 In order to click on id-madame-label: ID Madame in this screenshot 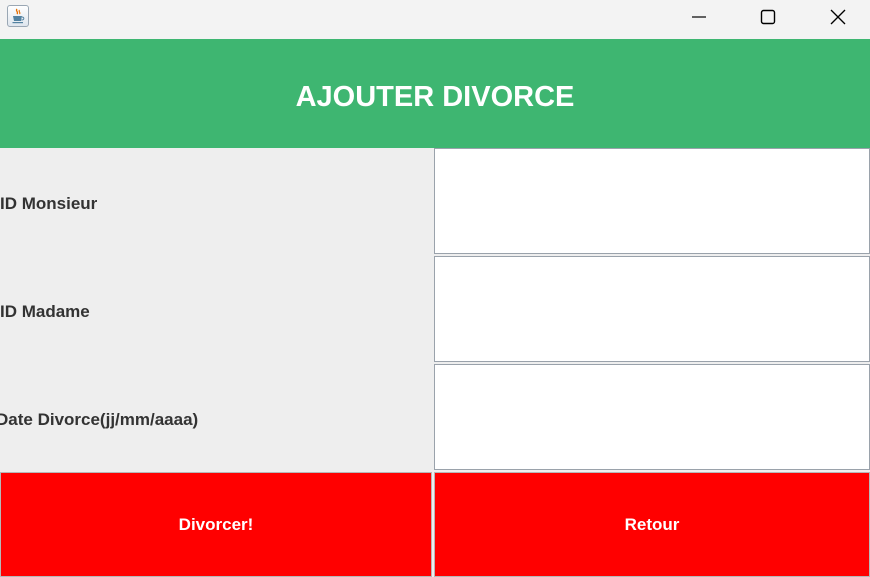, I will do `click(45, 311)`.